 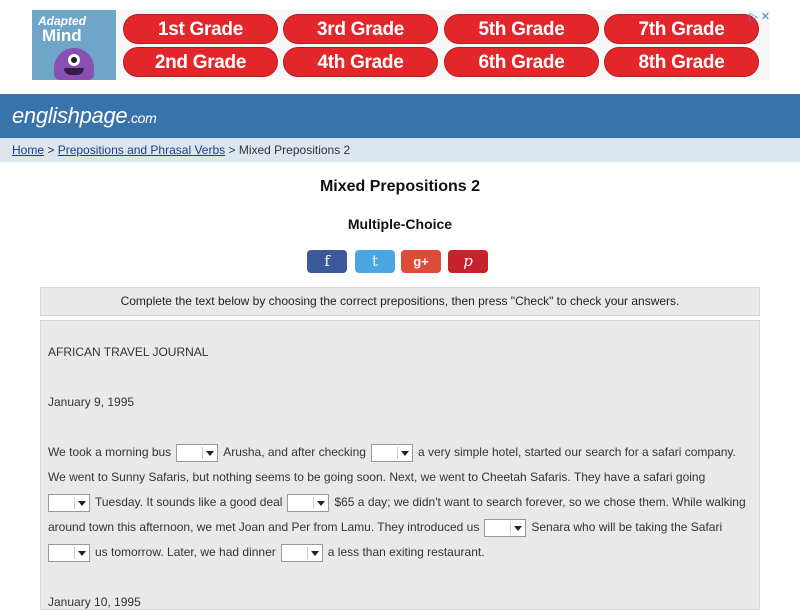 What do you see at coordinates (74, 64) in the screenshot?
I see `monster-mascot-icon` at bounding box center [74, 64].